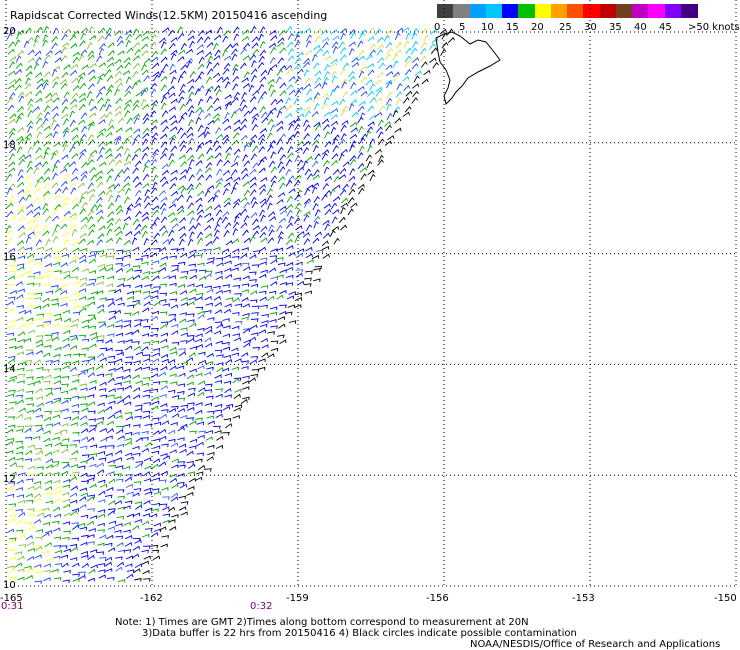  I want to click on lat-label-18: 18, so click(9, 145).